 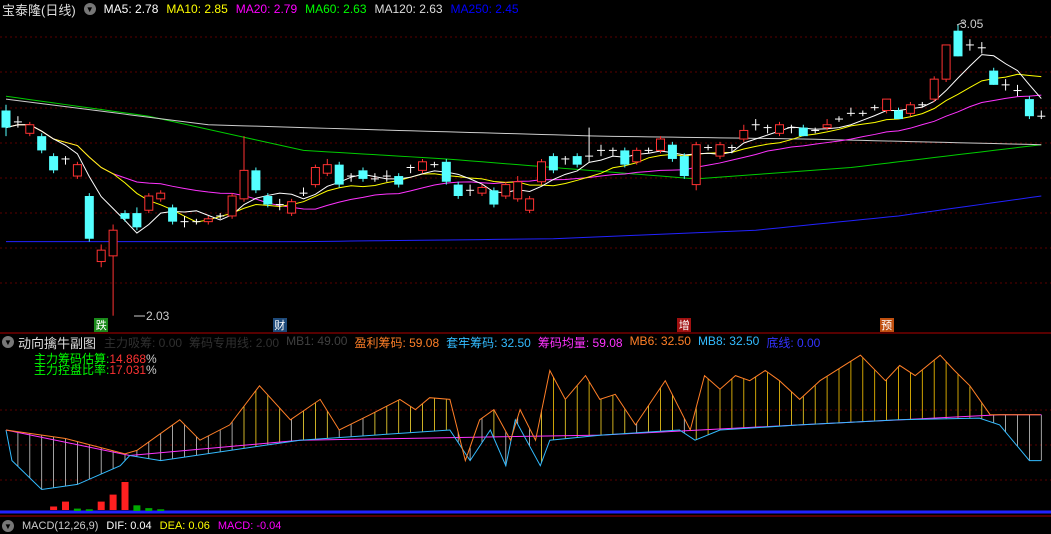 I want to click on macd-dea: DEA: 0.06, so click(x=184, y=526).